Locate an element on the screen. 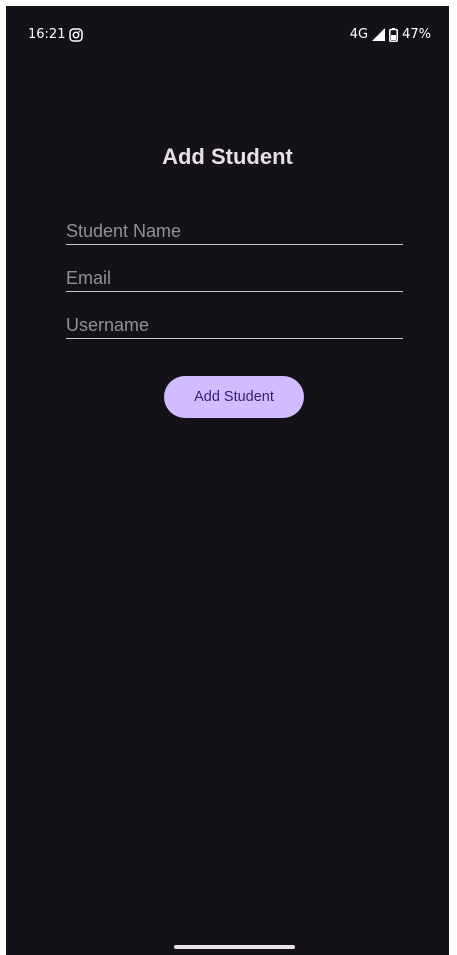  status-time: 16:21 is located at coordinates (47, 34).